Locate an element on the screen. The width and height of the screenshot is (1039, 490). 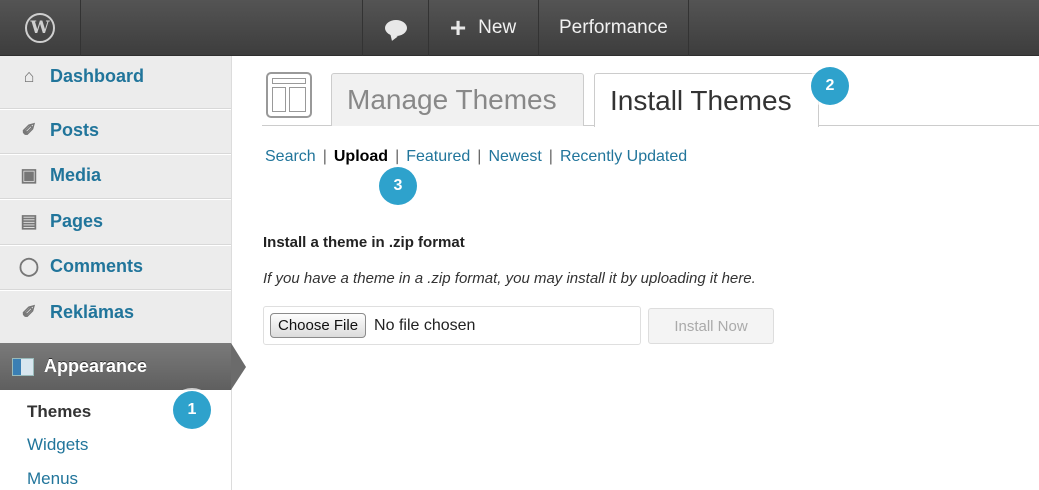
menu-appearance: Appearance is located at coordinates (115, 366).